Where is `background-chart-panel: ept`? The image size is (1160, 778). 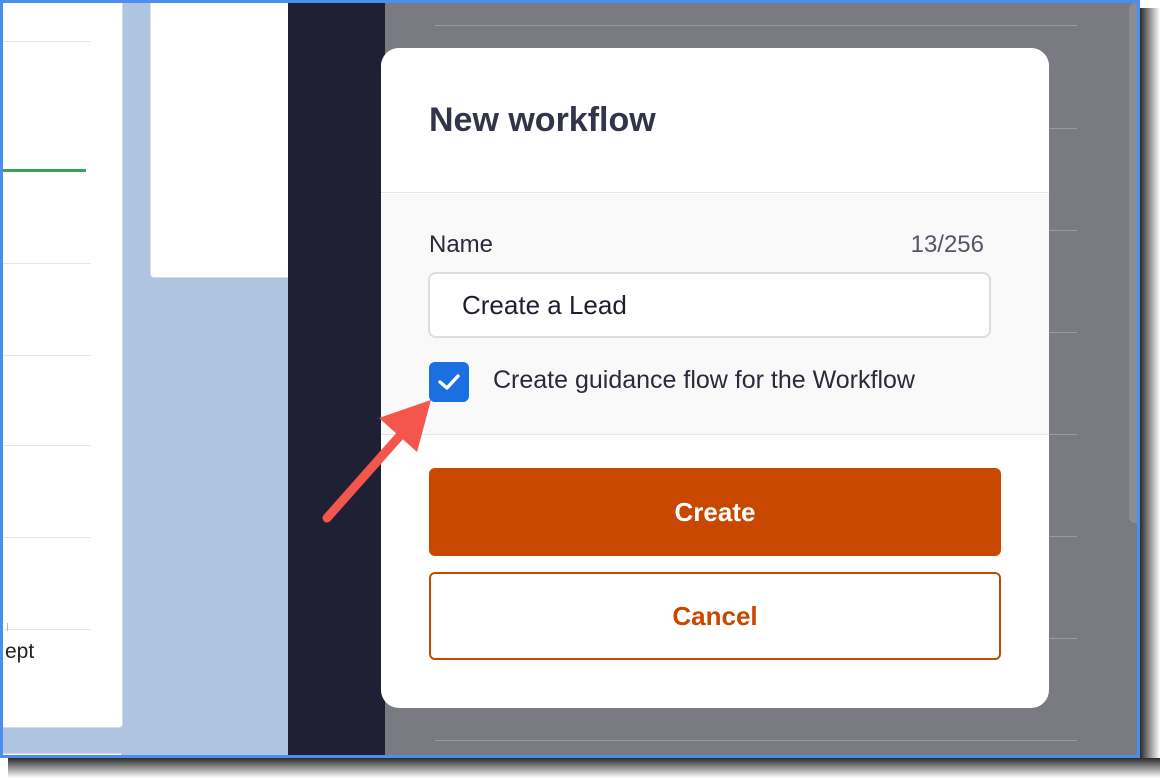
background-chart-panel: ept is located at coordinates (63, 365).